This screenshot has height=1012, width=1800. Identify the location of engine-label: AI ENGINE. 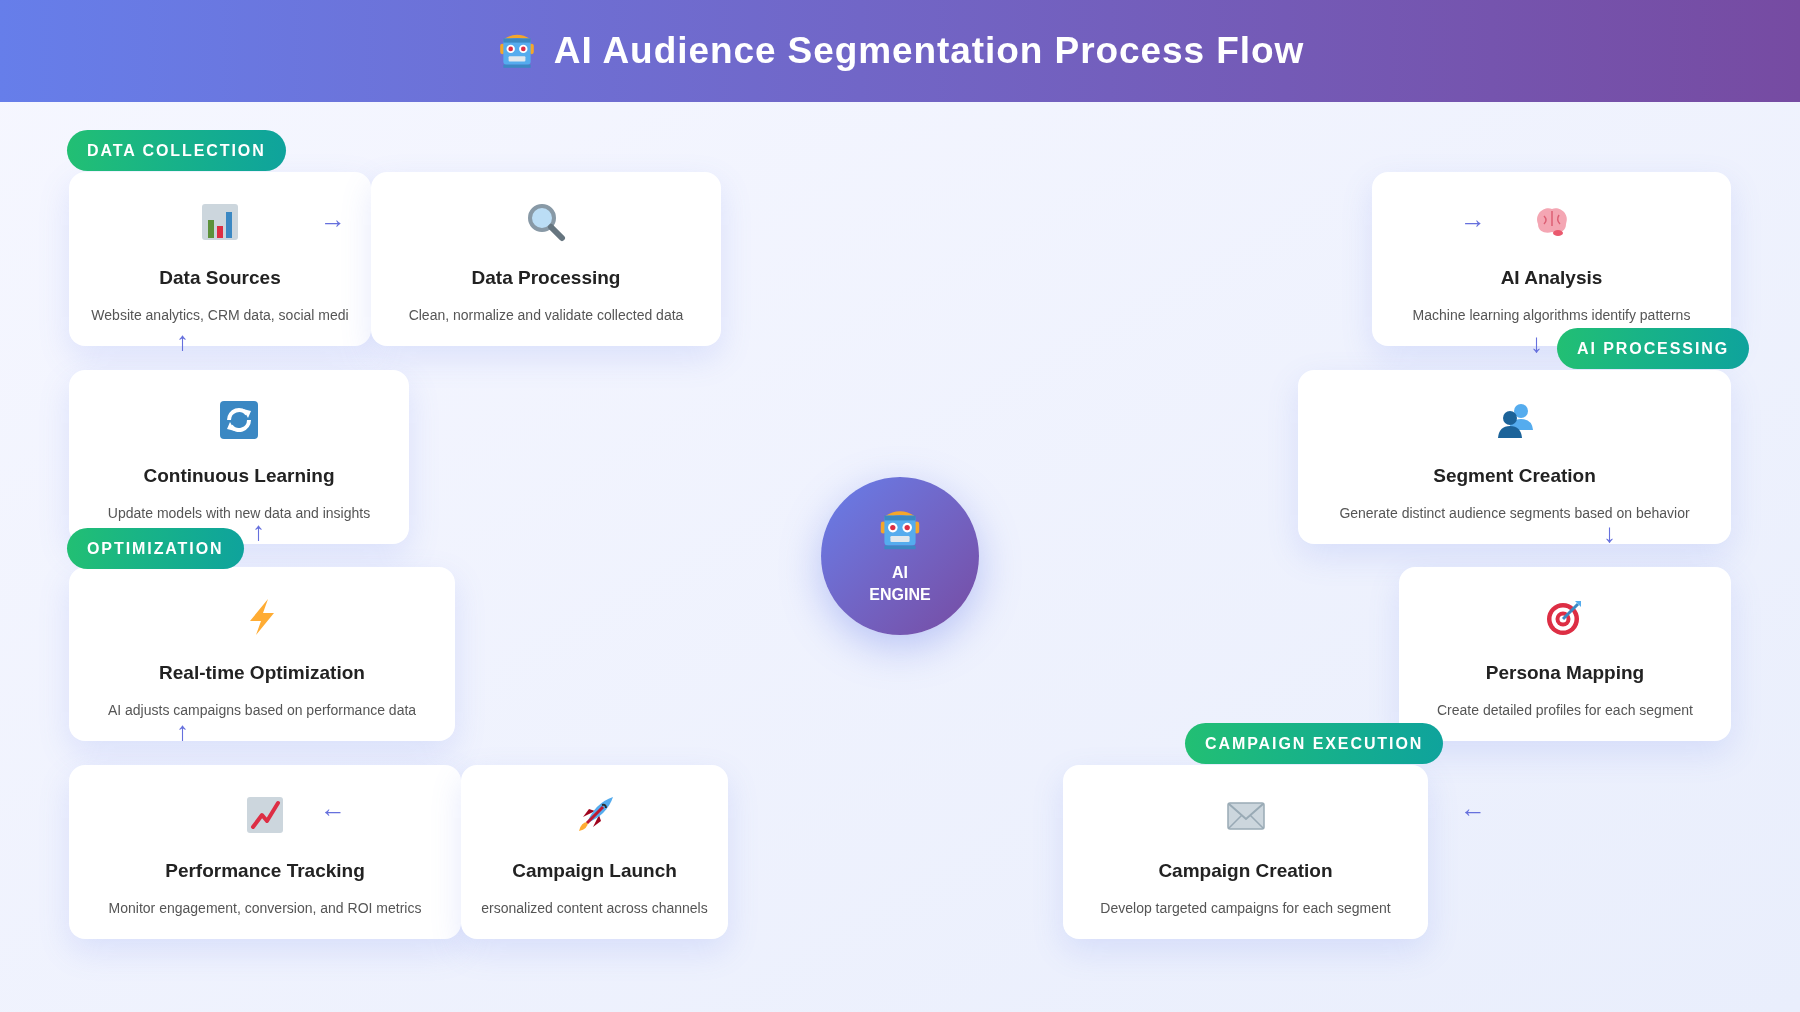
(900, 584).